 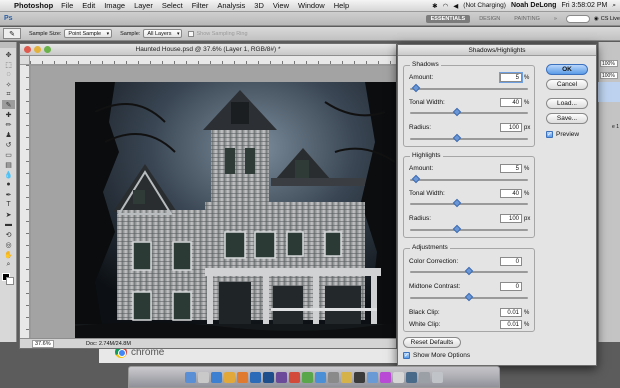 What do you see at coordinates (8, 134) in the screenshot?
I see `clone-stamp-tool-icon: ♟` at bounding box center [8, 134].